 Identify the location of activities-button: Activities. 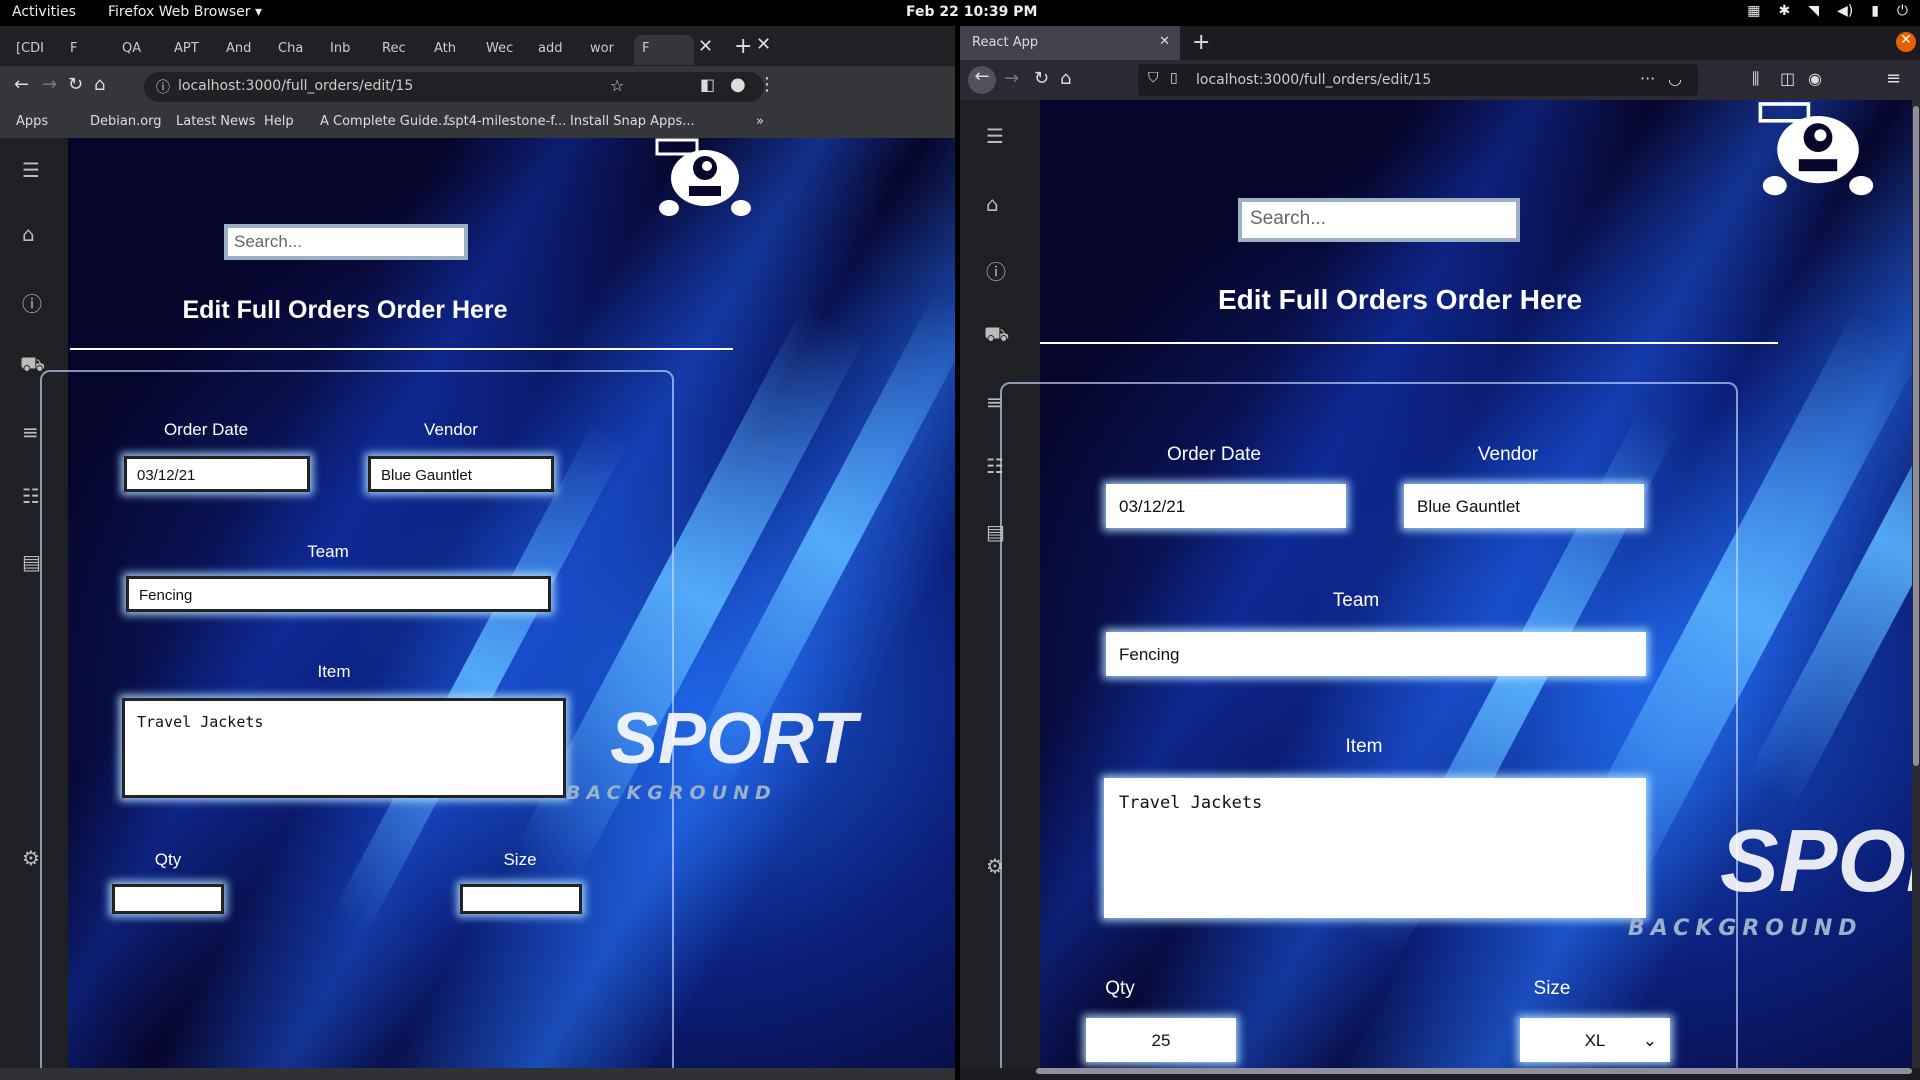
(44, 12).